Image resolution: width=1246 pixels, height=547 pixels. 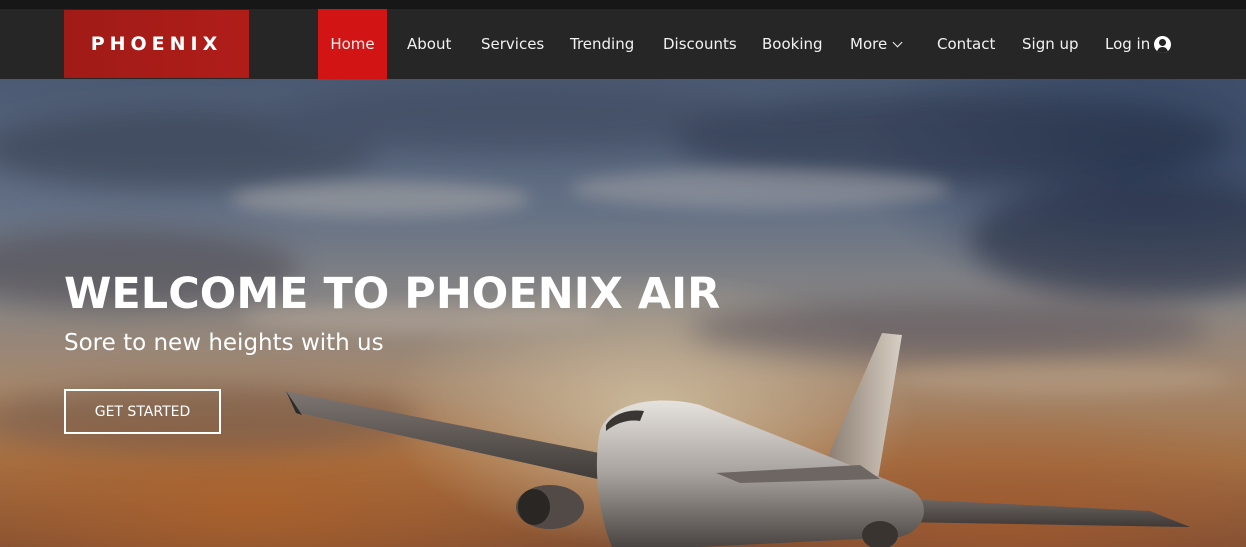 What do you see at coordinates (392, 294) in the screenshot?
I see `hero-title: WELCOME TO PHOENIX AIR` at bounding box center [392, 294].